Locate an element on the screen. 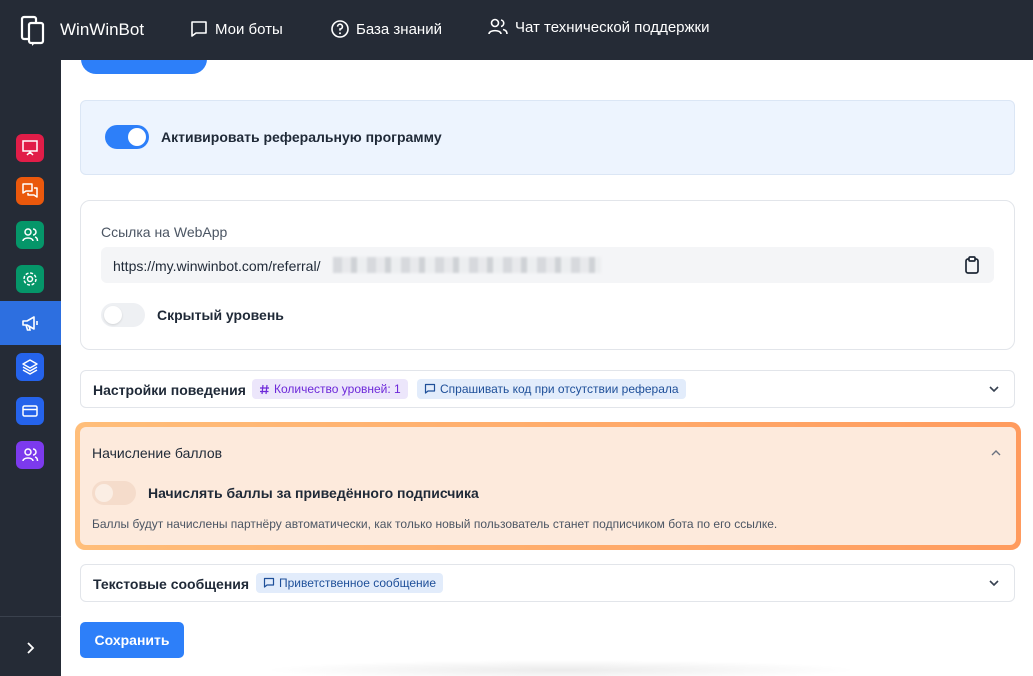  sidebar-item-users is located at coordinates (30, 235).